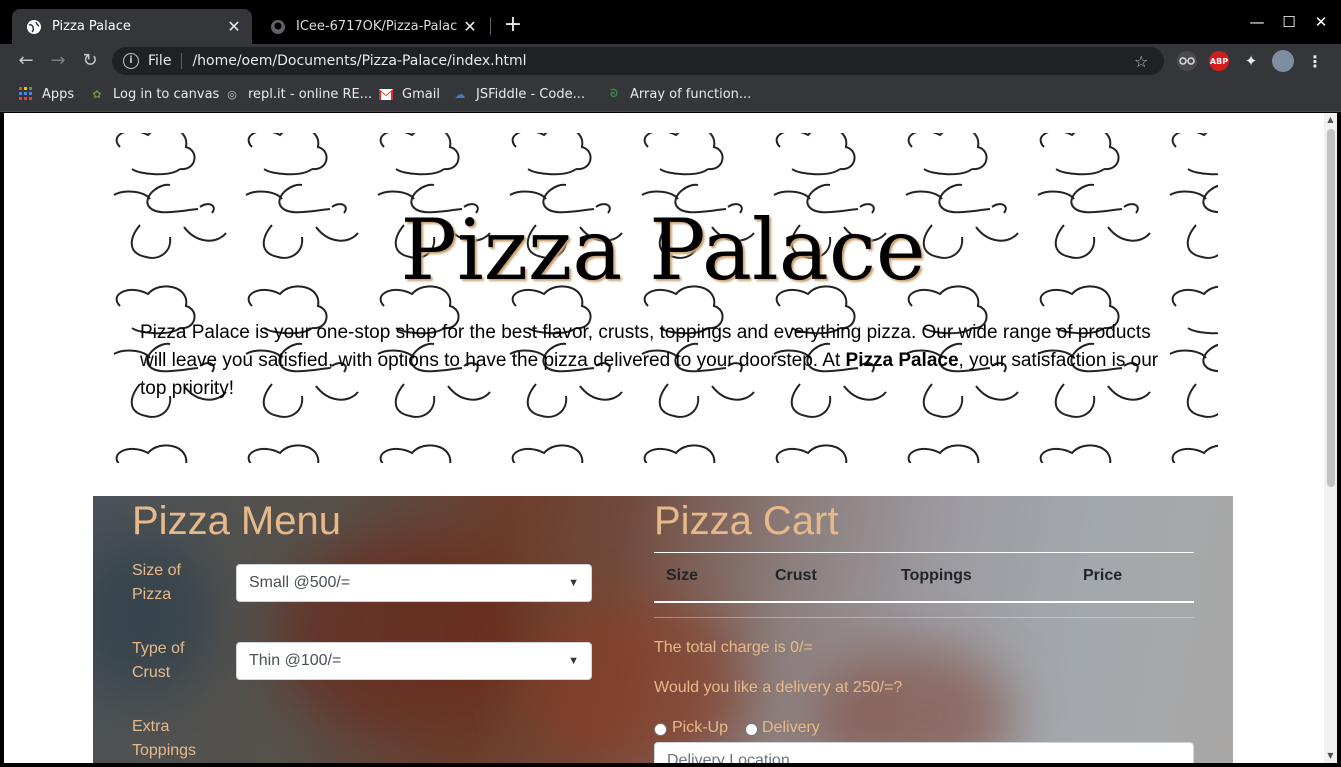  I want to click on site-title: Pizza Palace, so click(663, 250).